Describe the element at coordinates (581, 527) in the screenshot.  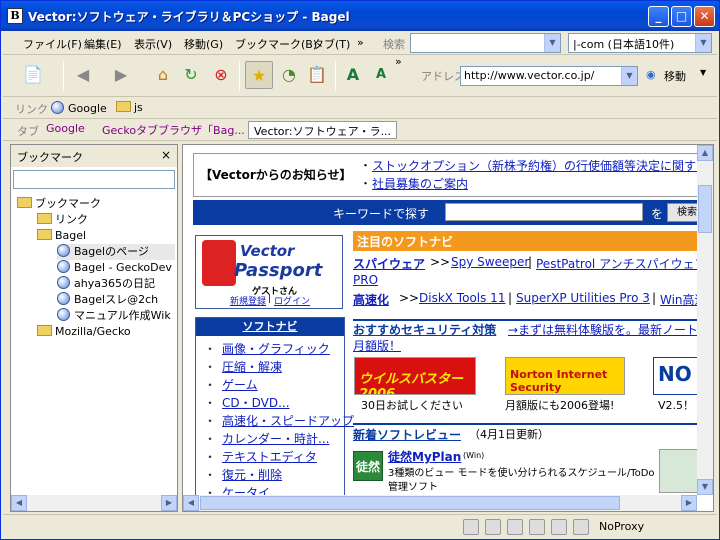
I see `settings-icon` at that location.